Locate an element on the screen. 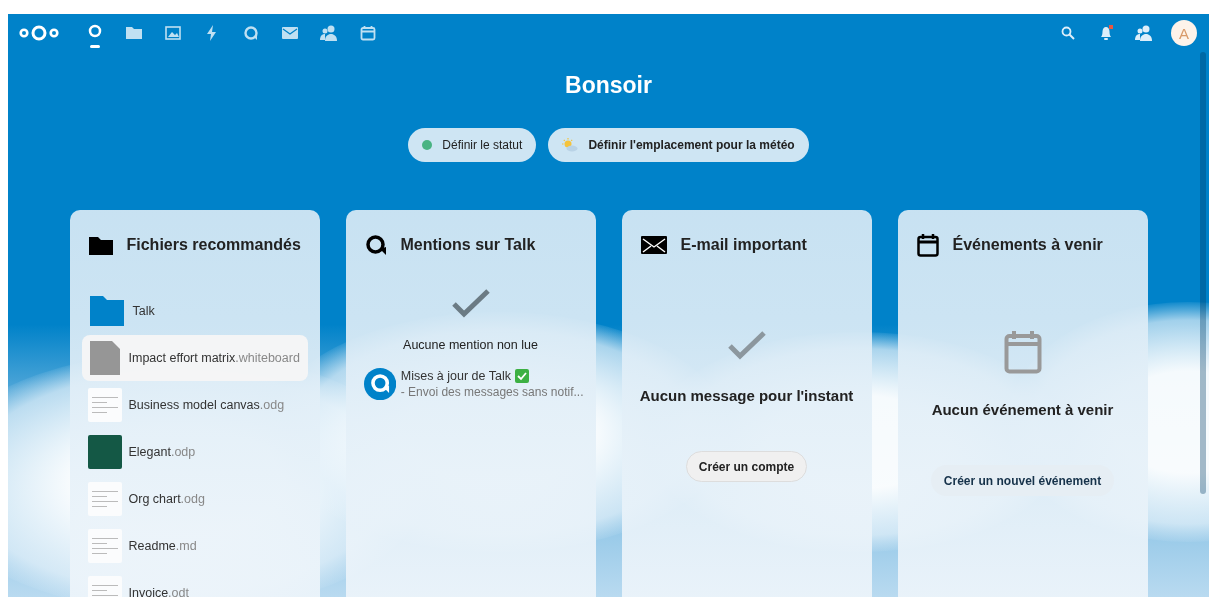  widget-title: Mentions sur Talk is located at coordinates (468, 245).